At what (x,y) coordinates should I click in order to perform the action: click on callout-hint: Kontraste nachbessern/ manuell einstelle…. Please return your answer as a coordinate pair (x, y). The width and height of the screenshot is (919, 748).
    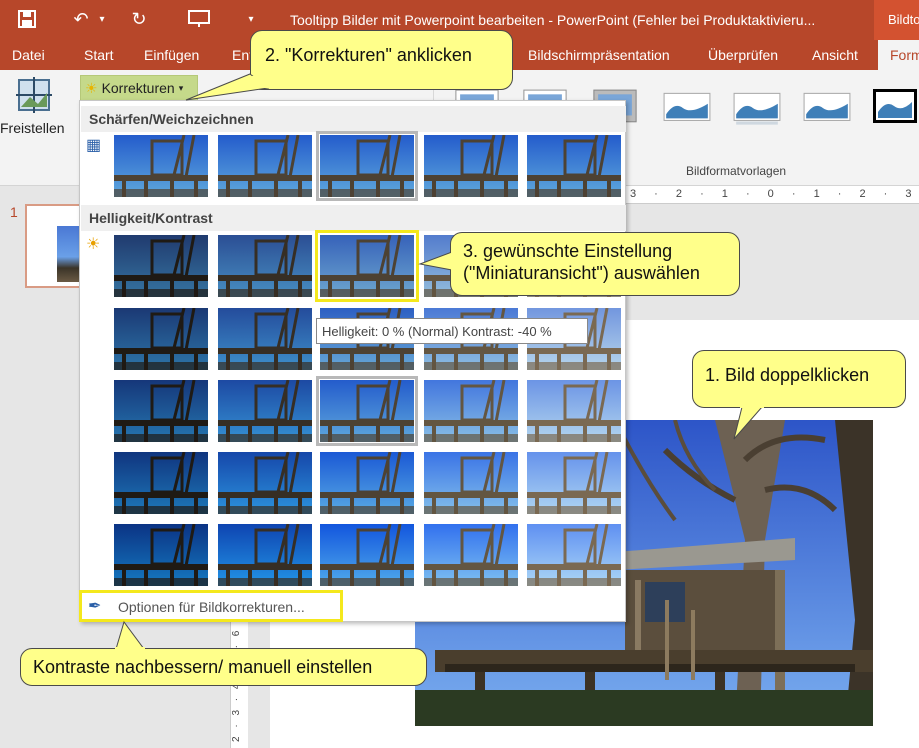
    Looking at the image, I should click on (223, 667).